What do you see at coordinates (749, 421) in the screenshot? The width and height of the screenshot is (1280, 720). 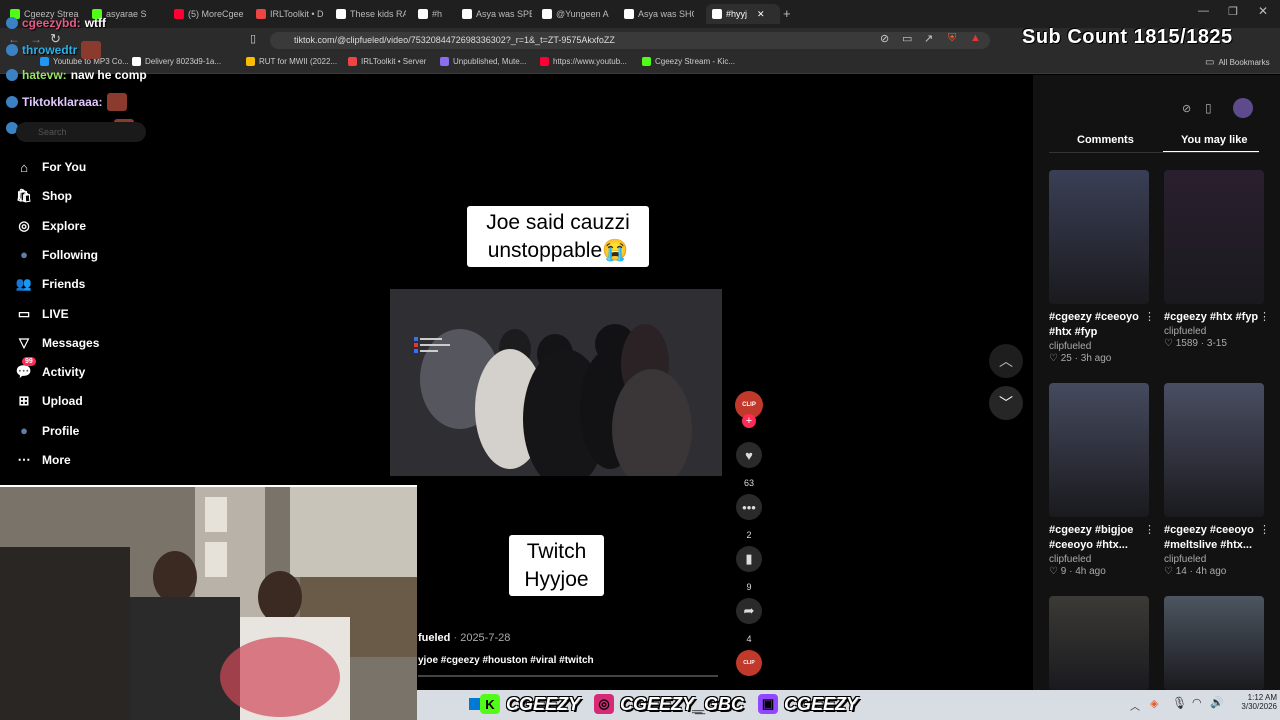 I see `follow-plus-button: +` at bounding box center [749, 421].